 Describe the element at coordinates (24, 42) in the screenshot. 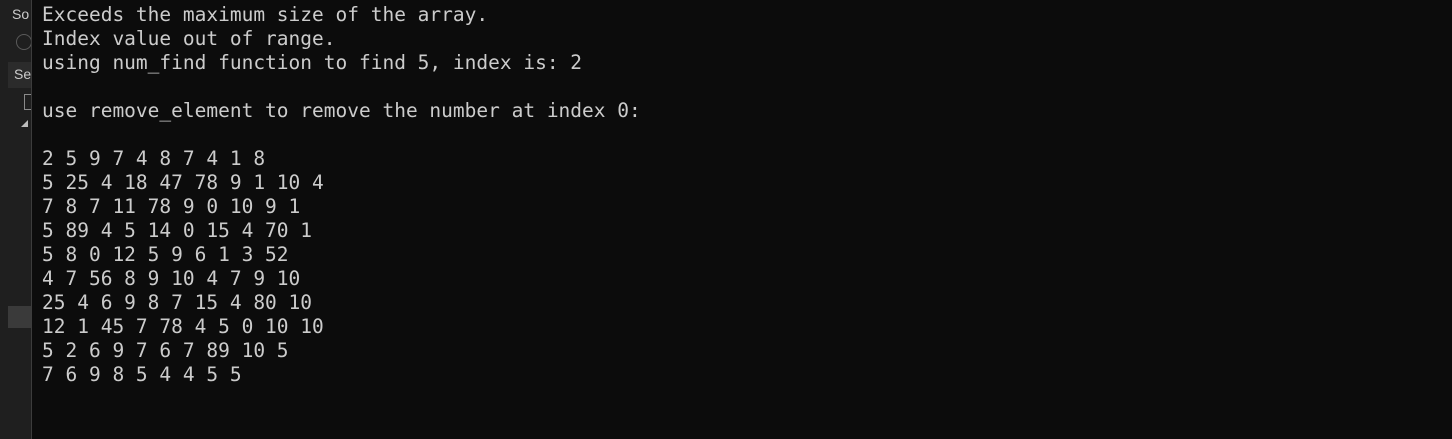

I see `back-navigation-icon` at that location.